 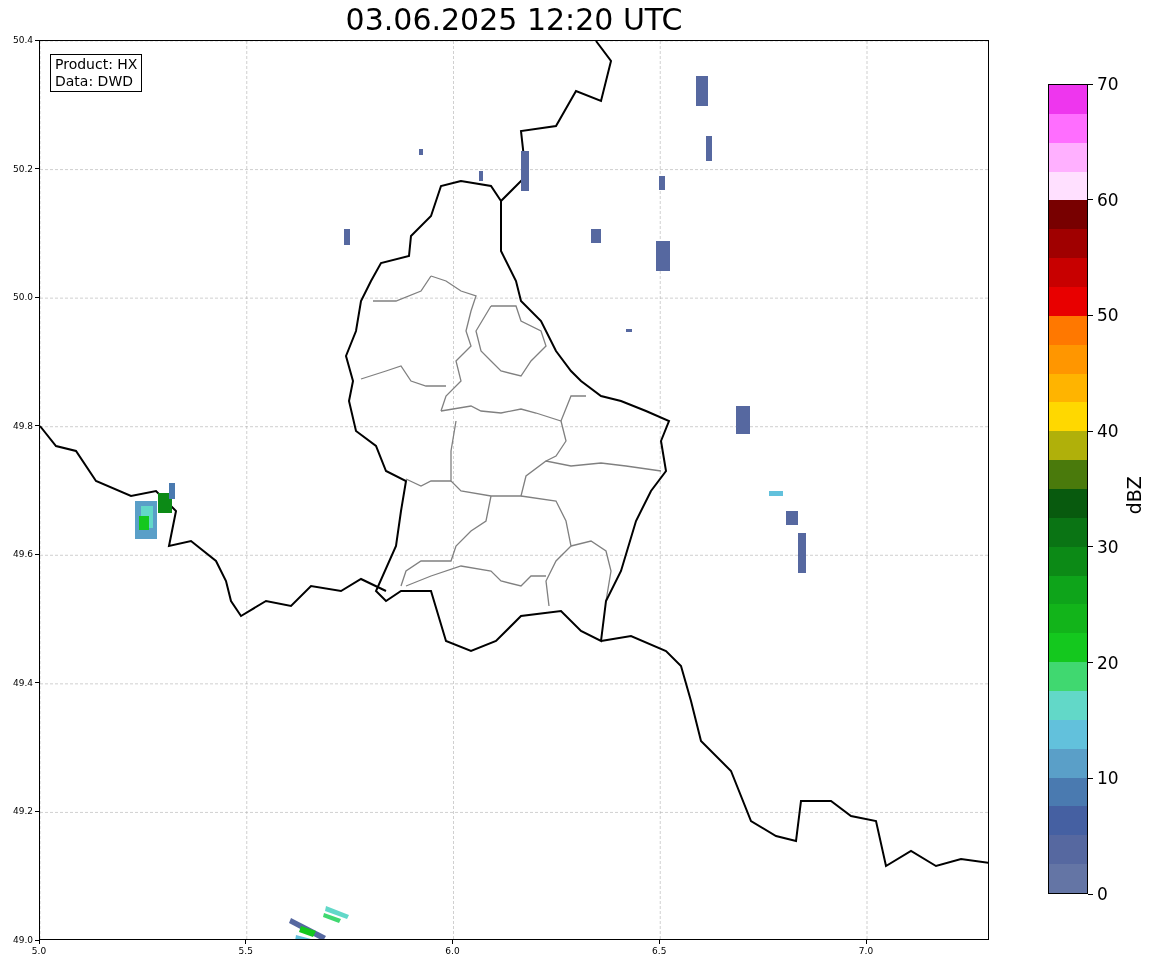 What do you see at coordinates (39, 951) in the screenshot?
I see `x-tick-label: 5.0` at bounding box center [39, 951].